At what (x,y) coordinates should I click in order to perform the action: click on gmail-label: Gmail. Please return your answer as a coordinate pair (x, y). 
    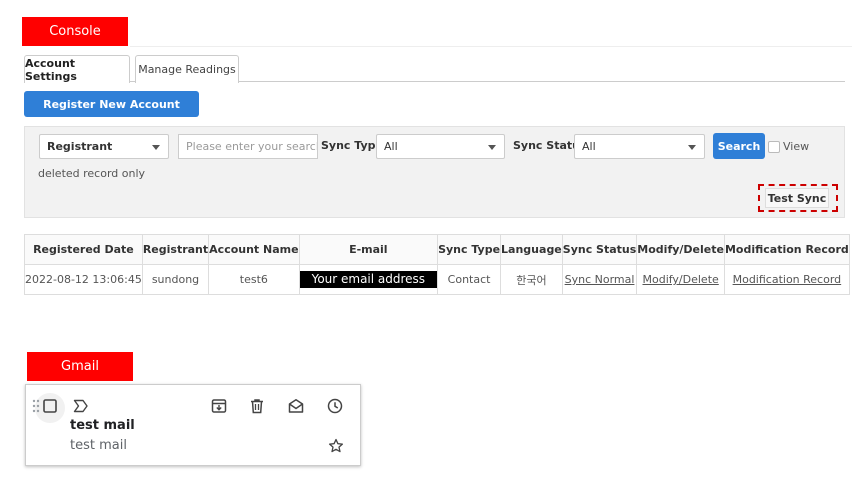
    Looking at the image, I should click on (80, 366).